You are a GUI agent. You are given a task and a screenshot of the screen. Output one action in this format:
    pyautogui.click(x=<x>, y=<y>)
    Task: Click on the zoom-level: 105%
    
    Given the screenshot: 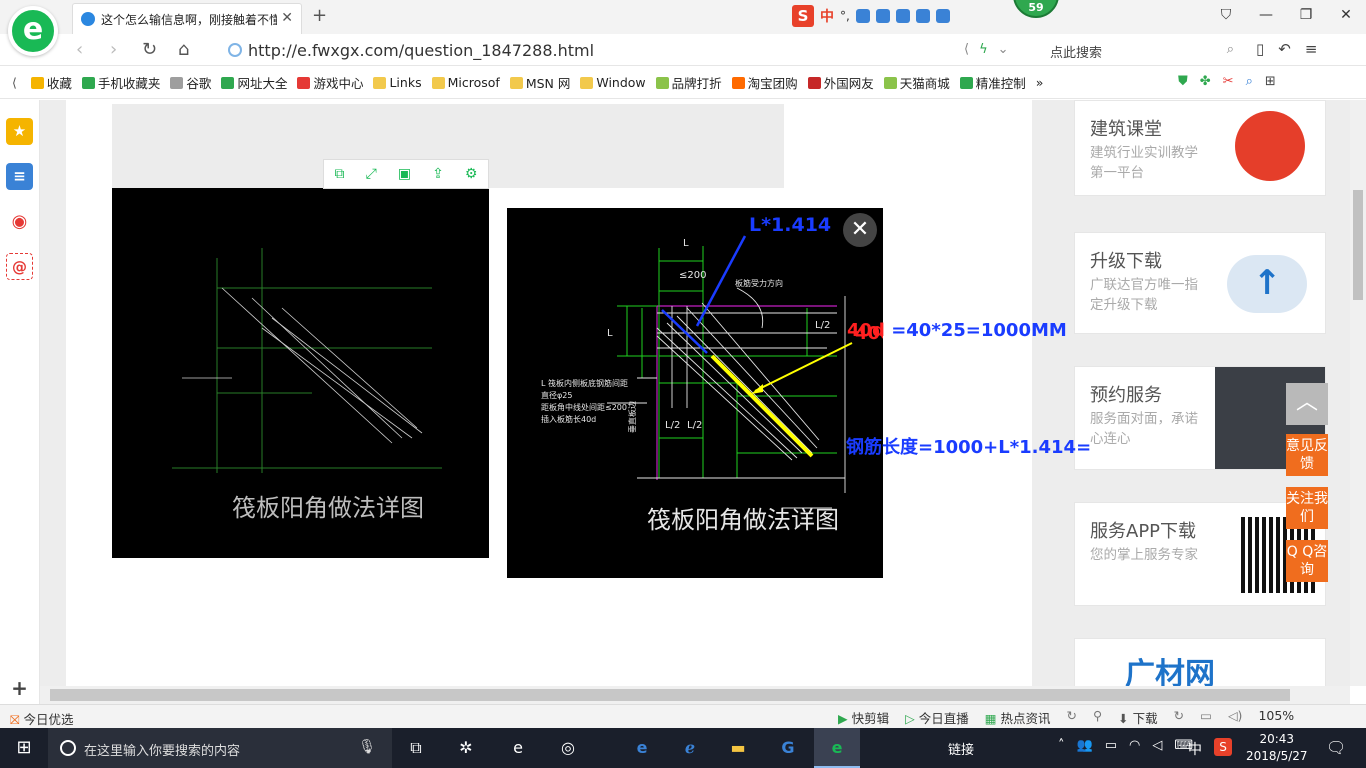 What is the action you would take?
    pyautogui.click(x=1276, y=717)
    